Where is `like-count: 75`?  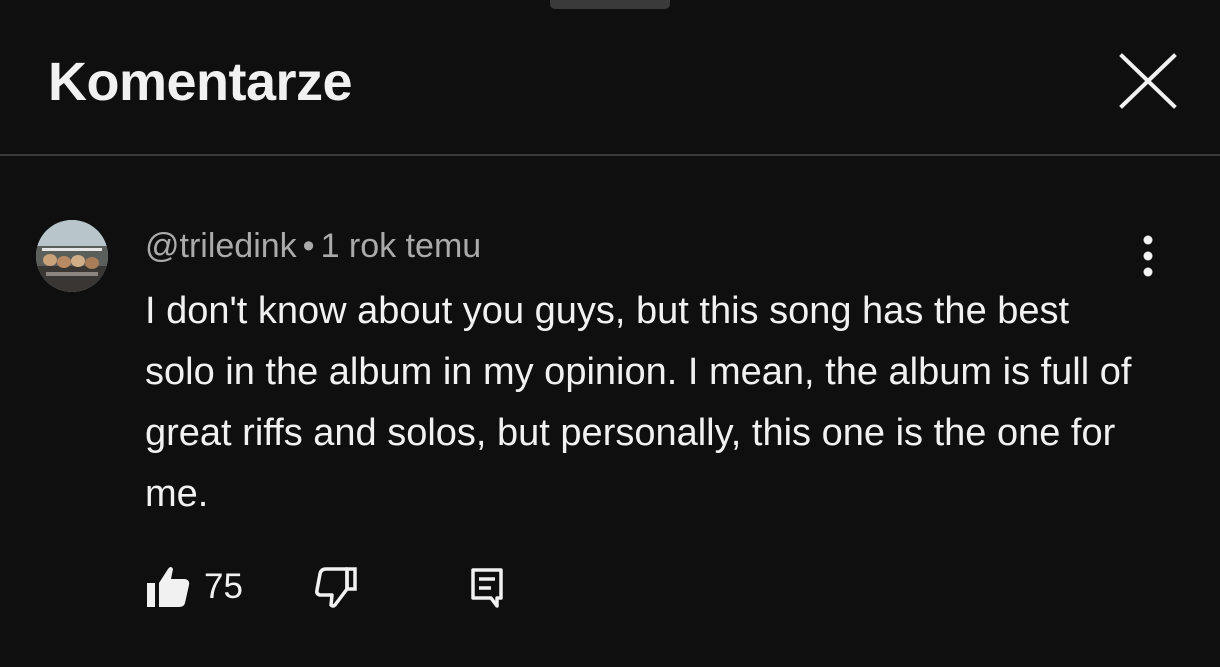
like-count: 75 is located at coordinates (223, 586).